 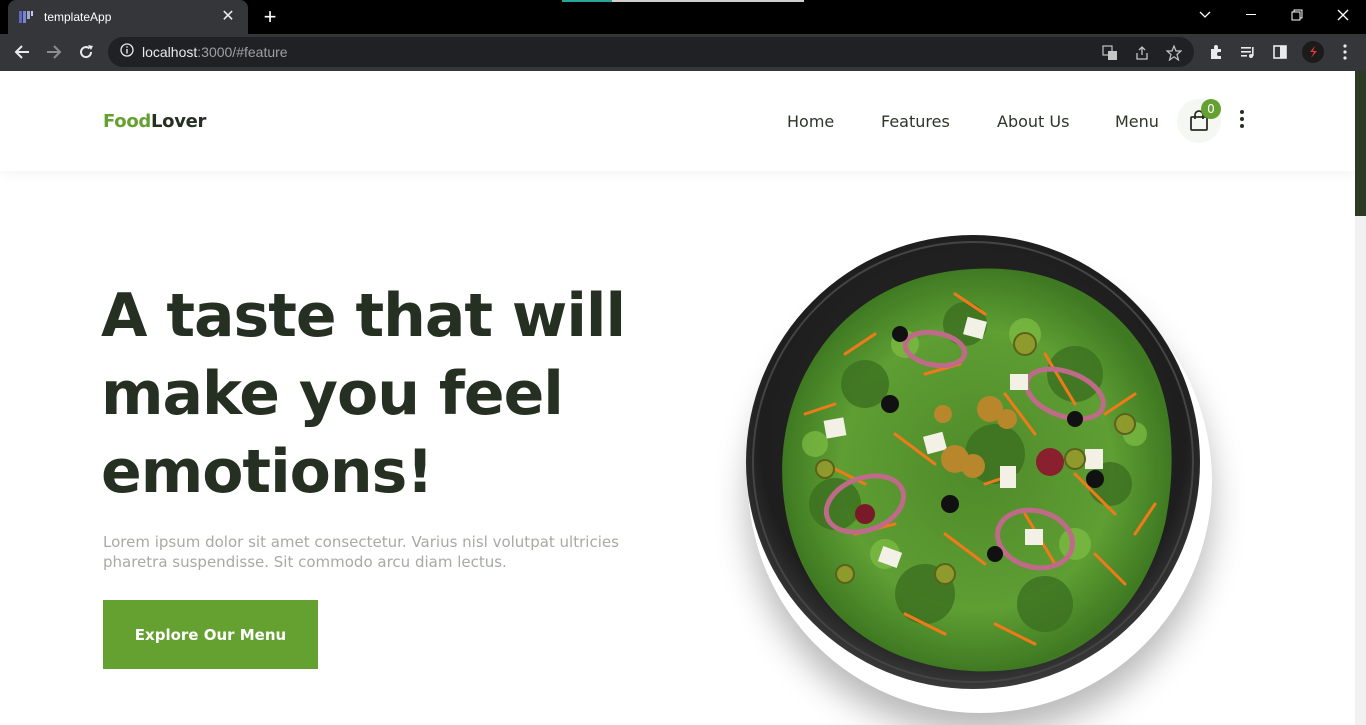 I want to click on close-tab-icon: ✕, so click(x=228, y=17).